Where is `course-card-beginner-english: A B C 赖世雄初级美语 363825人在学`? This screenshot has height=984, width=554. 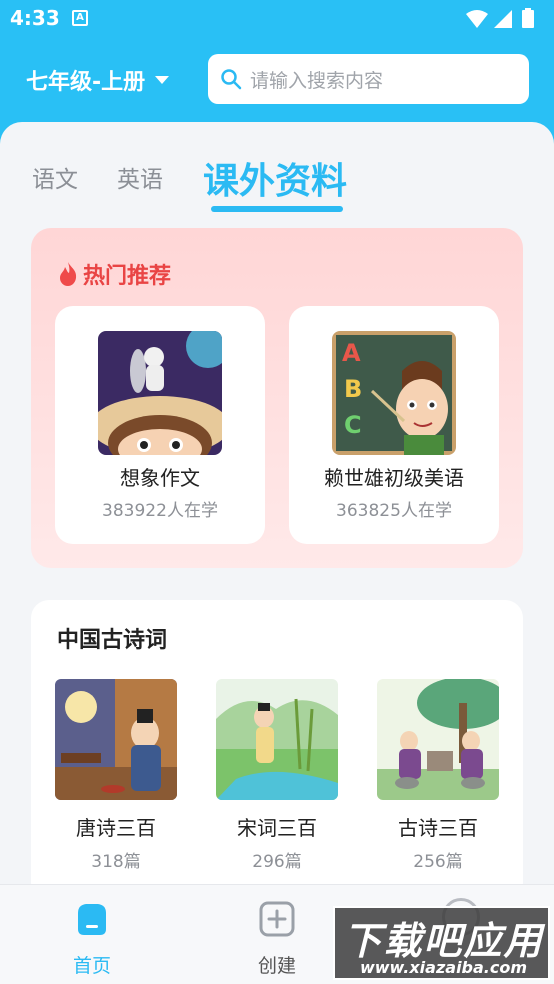 course-card-beginner-english: A B C 赖世雄初级美语 363825人在学 is located at coordinates (394, 425).